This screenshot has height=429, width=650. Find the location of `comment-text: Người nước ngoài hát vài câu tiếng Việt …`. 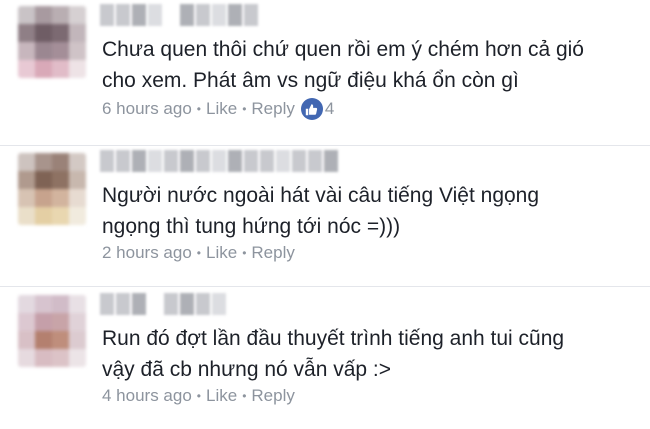

comment-text: Người nước ngoài hát vài câu tiếng Việt … is located at coordinates (367, 211).